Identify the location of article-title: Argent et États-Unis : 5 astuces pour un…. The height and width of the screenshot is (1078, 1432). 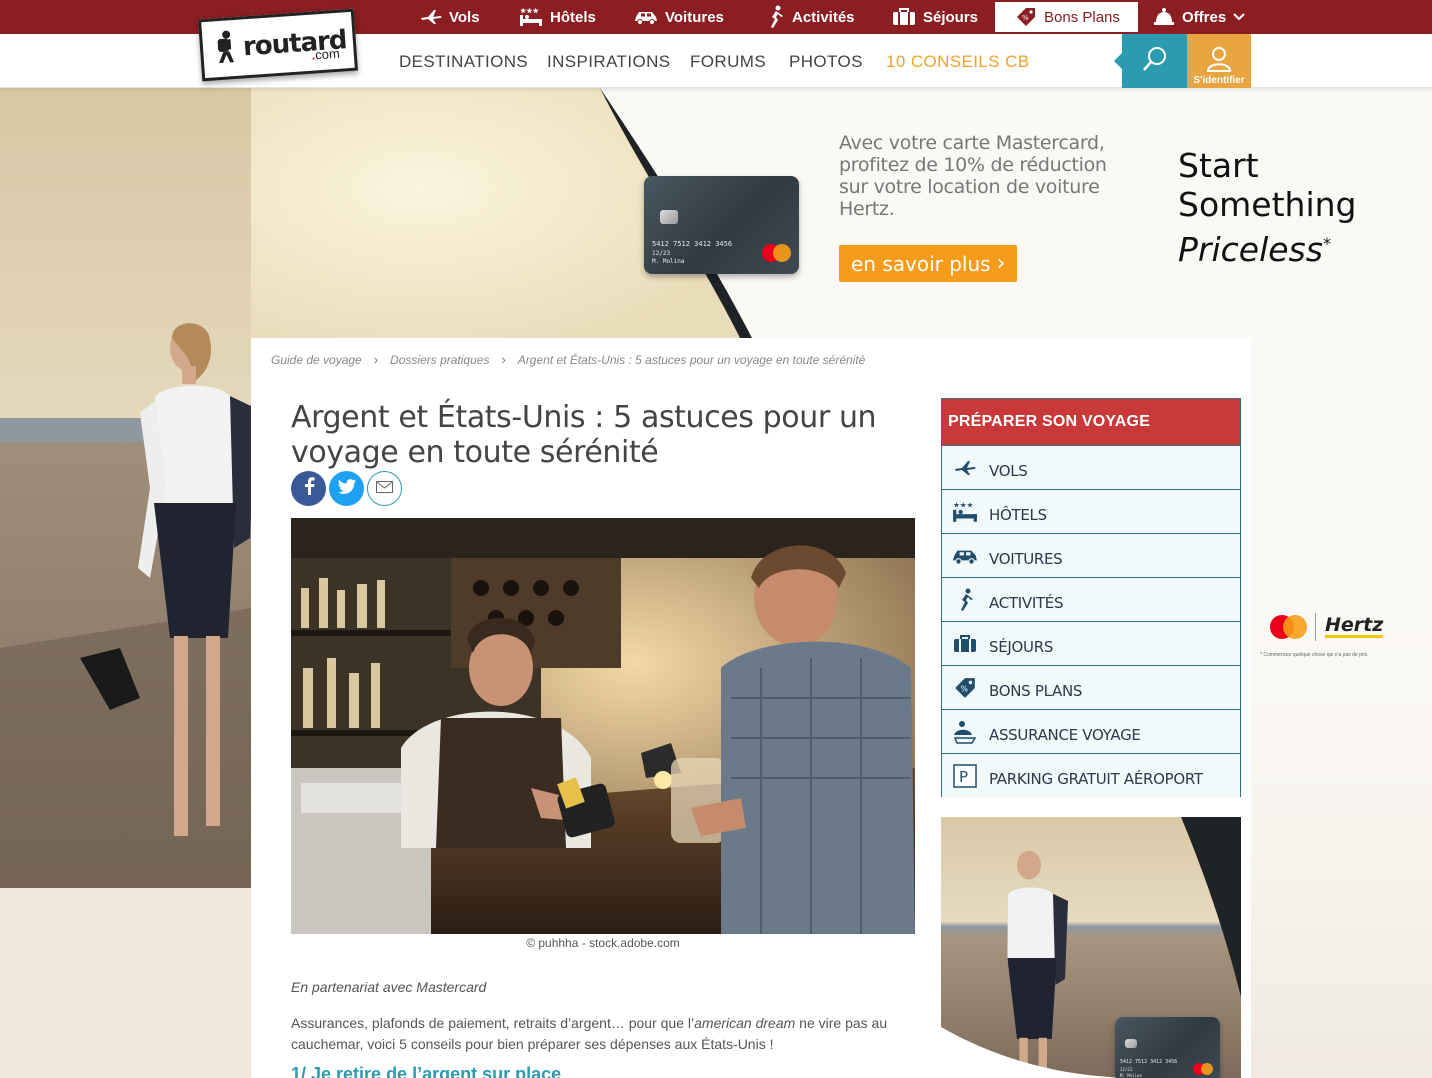
(584, 435).